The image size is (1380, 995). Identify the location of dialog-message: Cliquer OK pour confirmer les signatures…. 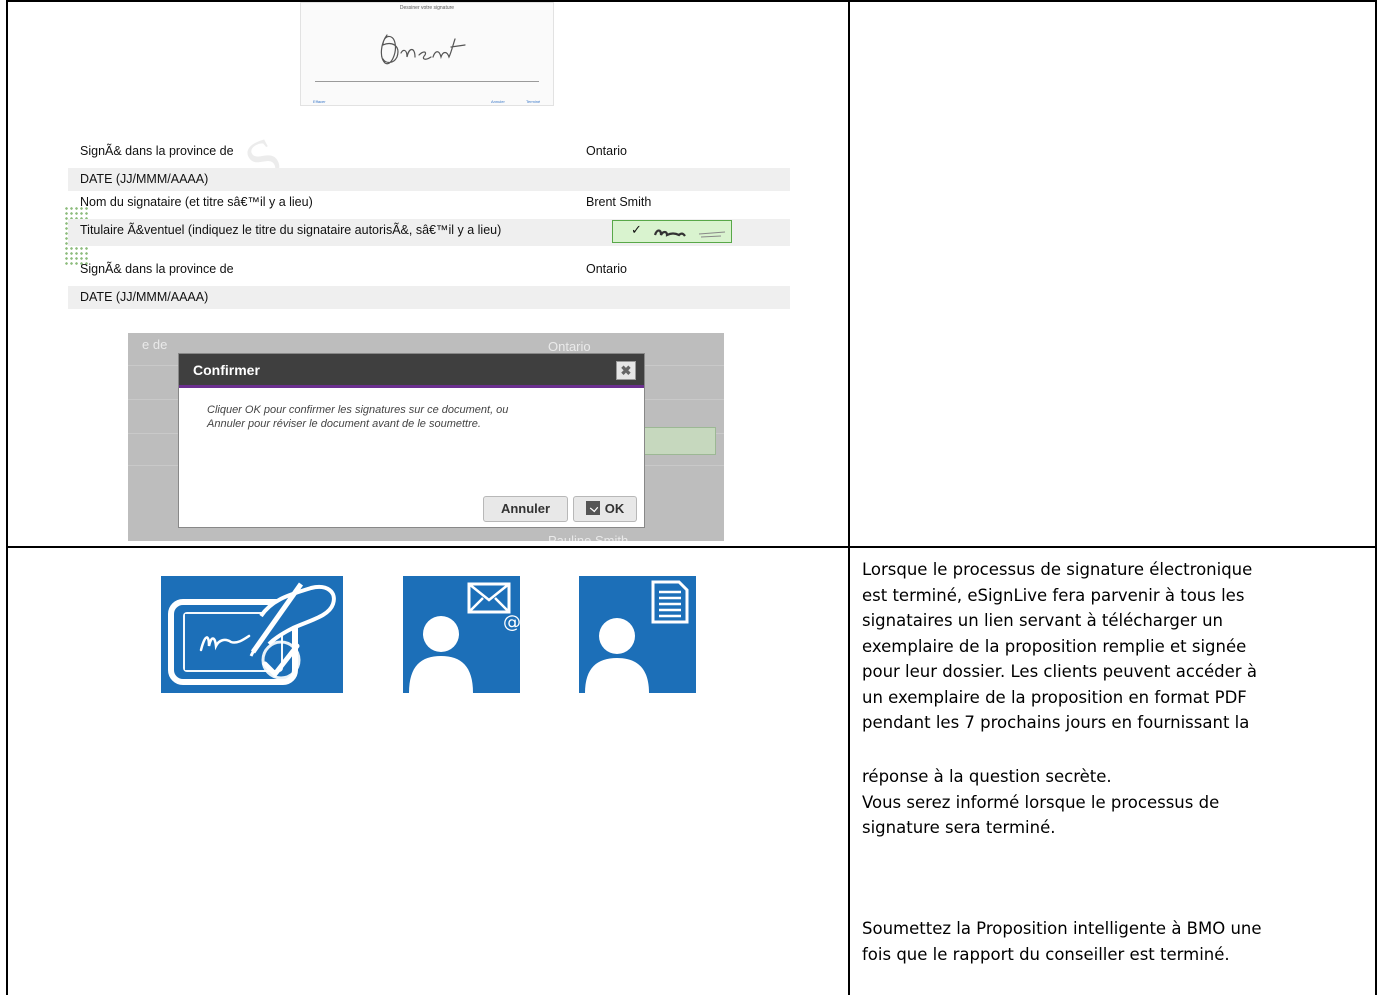
(417, 417).